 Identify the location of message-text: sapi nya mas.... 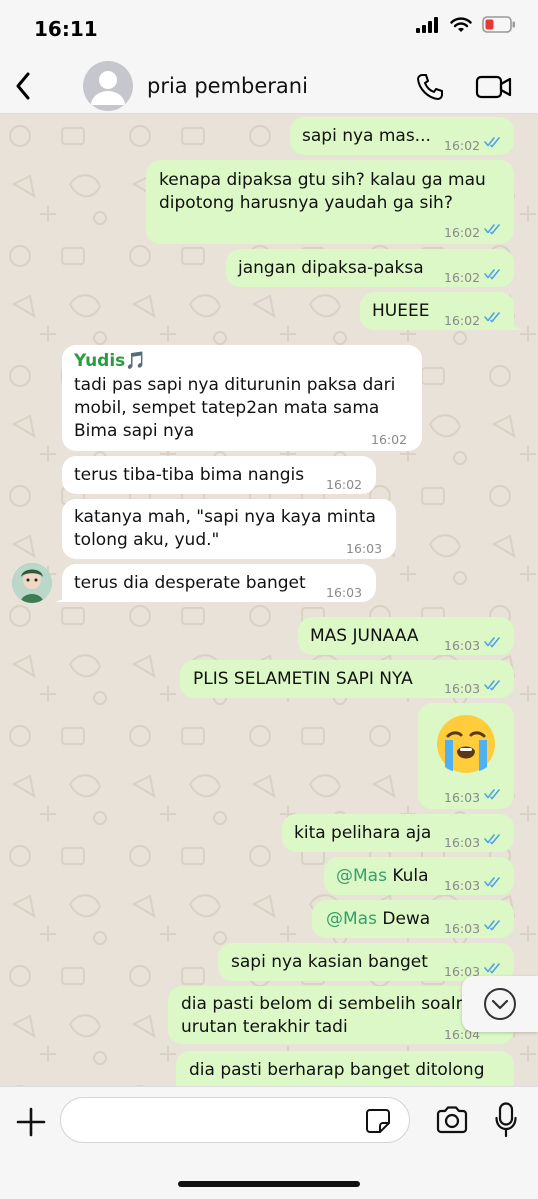
(366, 136).